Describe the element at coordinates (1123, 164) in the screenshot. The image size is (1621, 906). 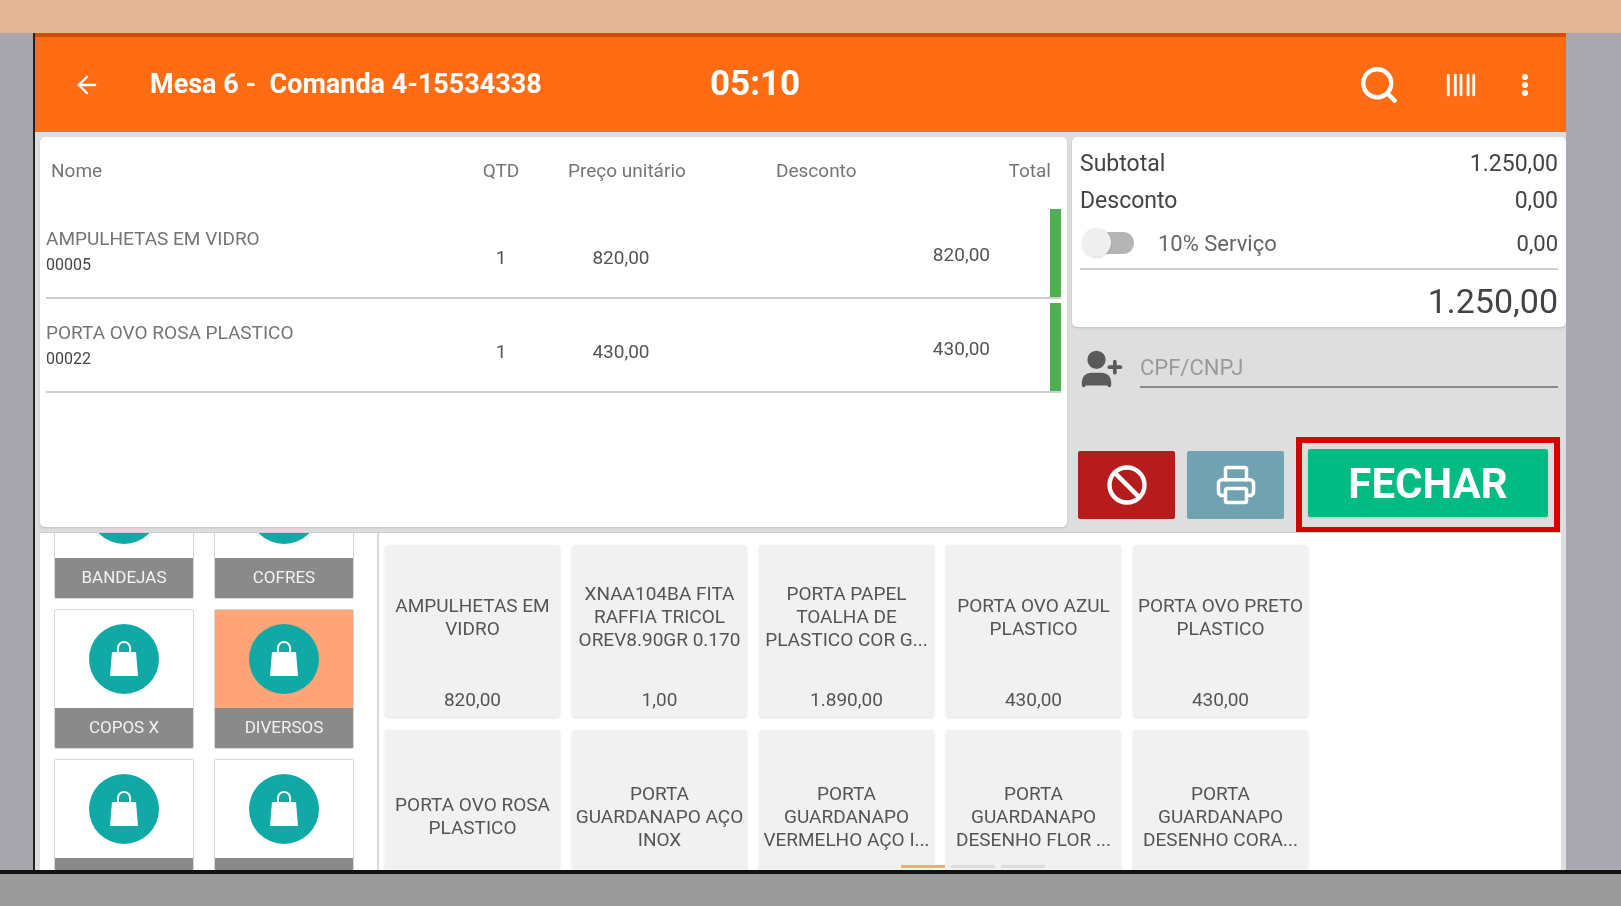
I see `subtotal-label: Subtotal` at that location.